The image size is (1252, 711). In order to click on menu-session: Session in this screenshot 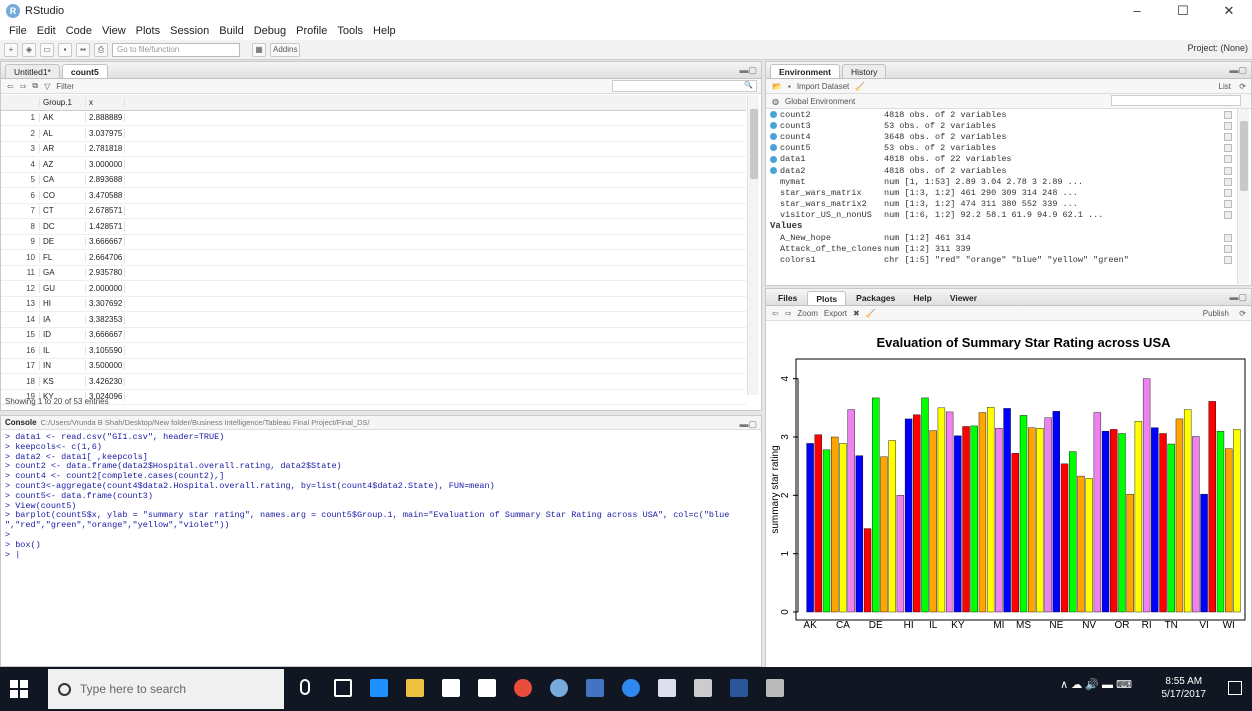, I will do `click(189, 31)`.